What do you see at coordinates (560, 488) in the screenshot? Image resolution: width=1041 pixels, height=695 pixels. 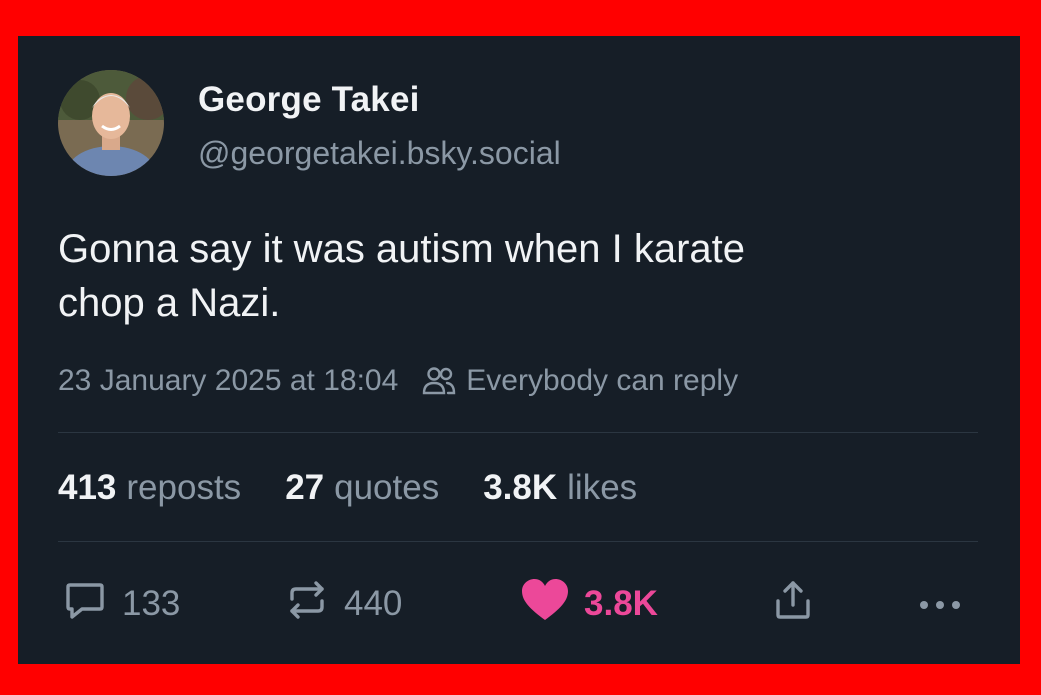 I see `likes-stat: 3.8K likes` at bounding box center [560, 488].